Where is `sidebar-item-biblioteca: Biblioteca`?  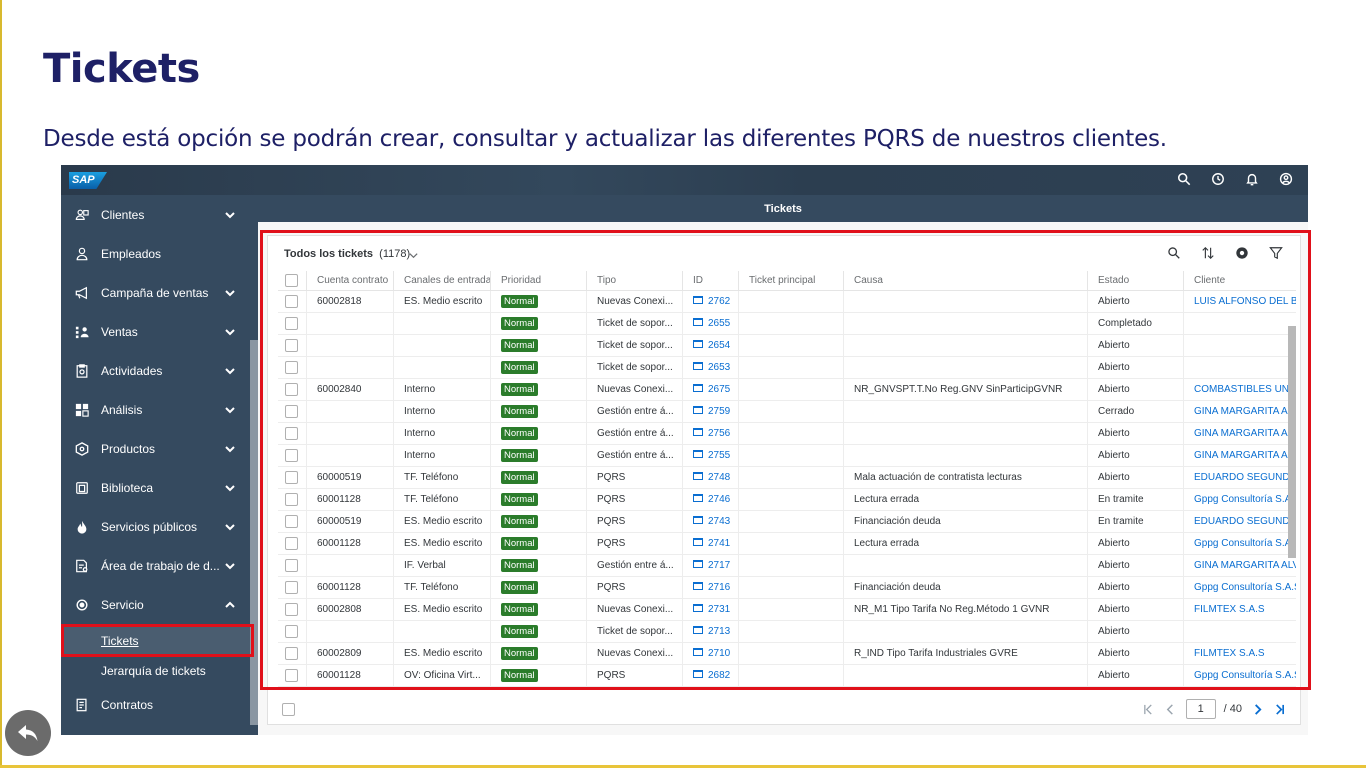
sidebar-item-biblioteca: Biblioteca is located at coordinates (155, 487).